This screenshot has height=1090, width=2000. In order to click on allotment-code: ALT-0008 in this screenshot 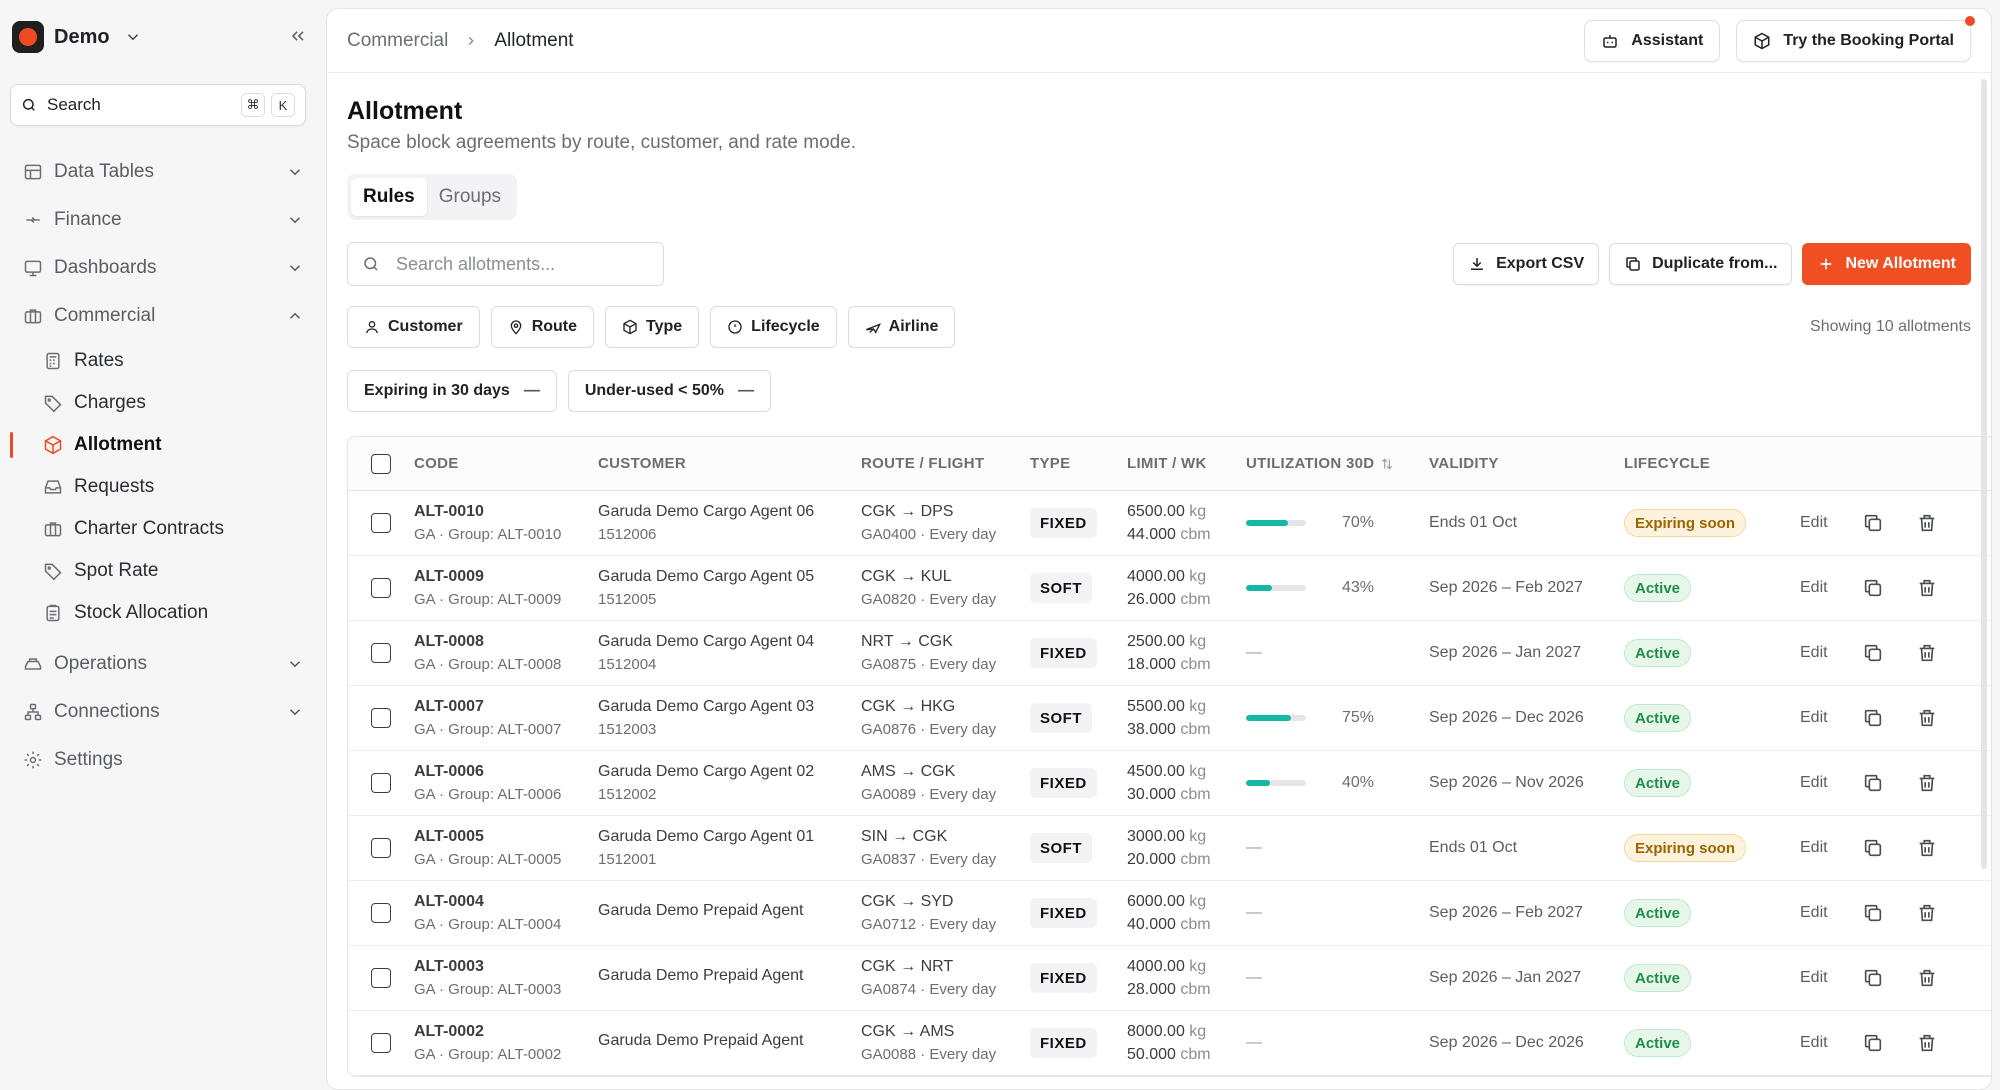, I will do `click(506, 642)`.